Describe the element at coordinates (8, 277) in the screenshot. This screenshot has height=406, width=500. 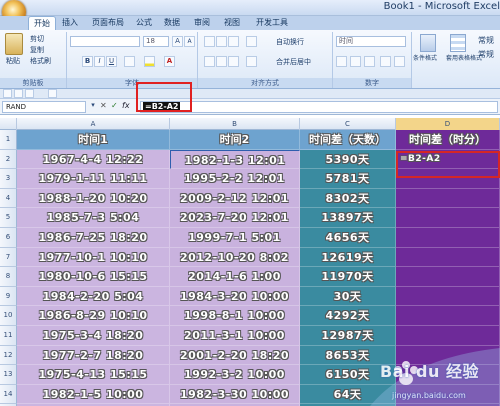
I see `row-header: 8` at that location.